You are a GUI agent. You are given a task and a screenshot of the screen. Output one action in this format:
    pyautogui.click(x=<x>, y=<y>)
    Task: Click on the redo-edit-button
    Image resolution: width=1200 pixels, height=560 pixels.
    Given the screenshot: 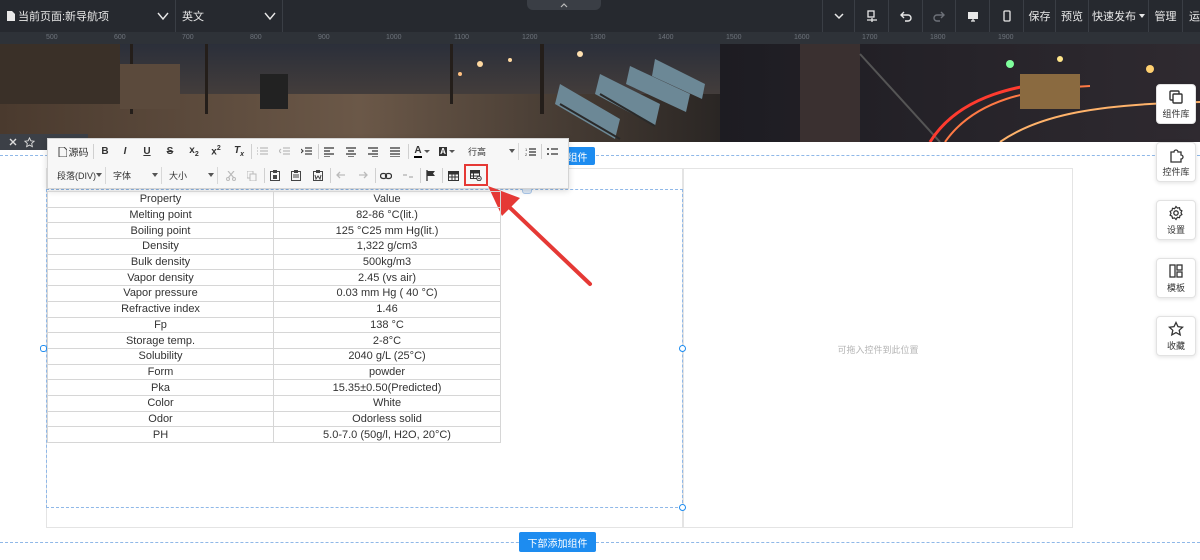 What is the action you would take?
    pyautogui.click(x=363, y=175)
    